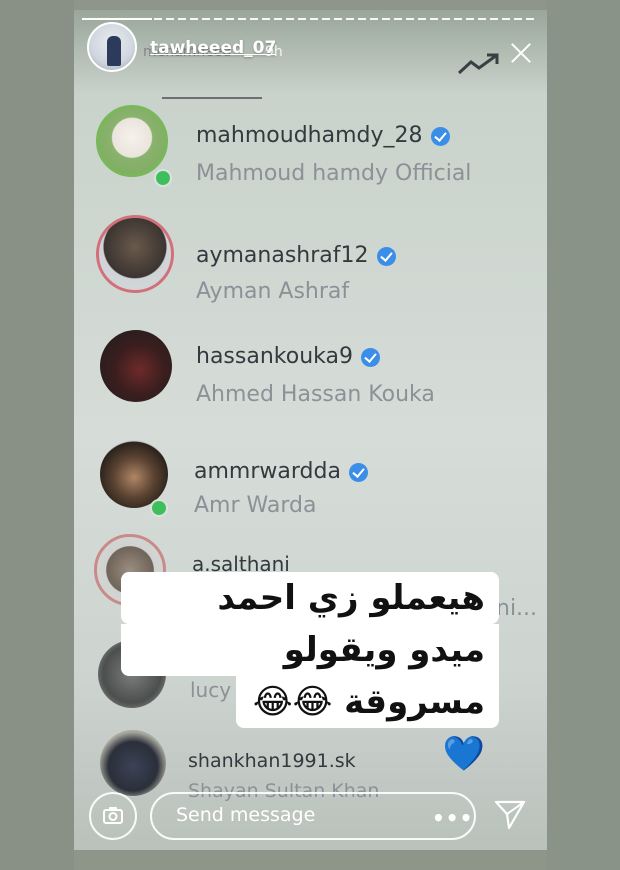 The width and height of the screenshot is (620, 870). I want to click on username: mahmoudhamdy_28, so click(323, 135).